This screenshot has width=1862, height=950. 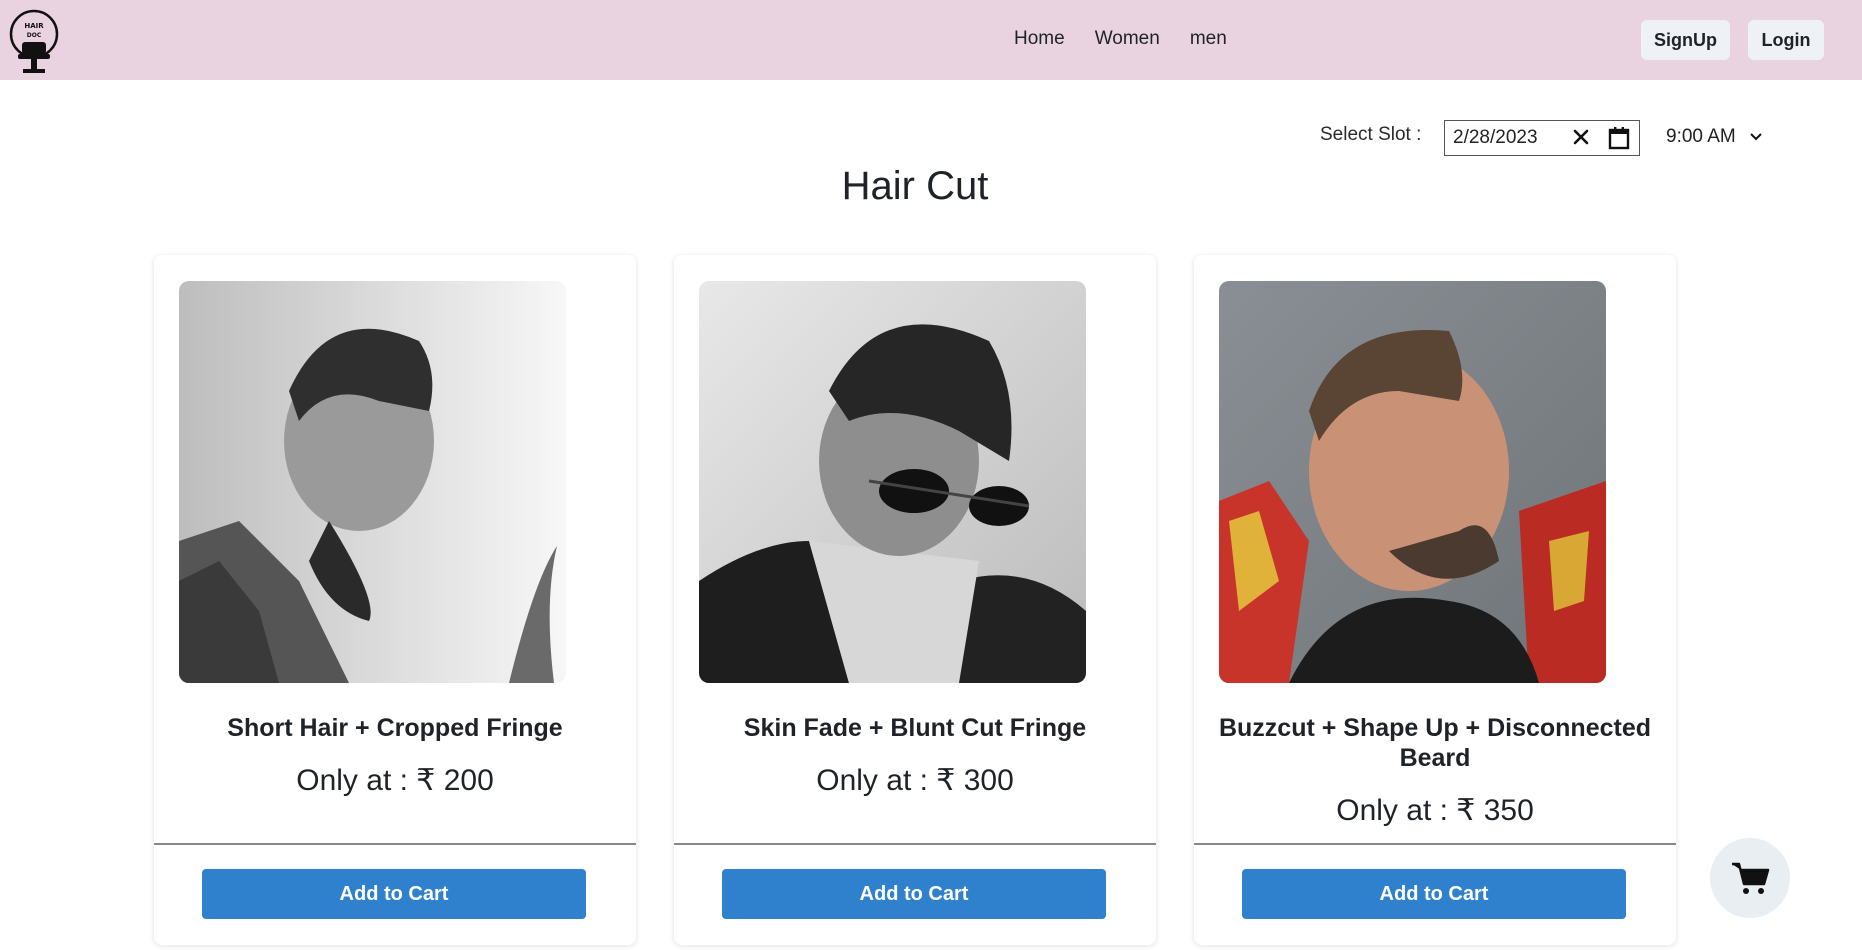 What do you see at coordinates (1619, 138) in the screenshot?
I see `calendar-icon` at bounding box center [1619, 138].